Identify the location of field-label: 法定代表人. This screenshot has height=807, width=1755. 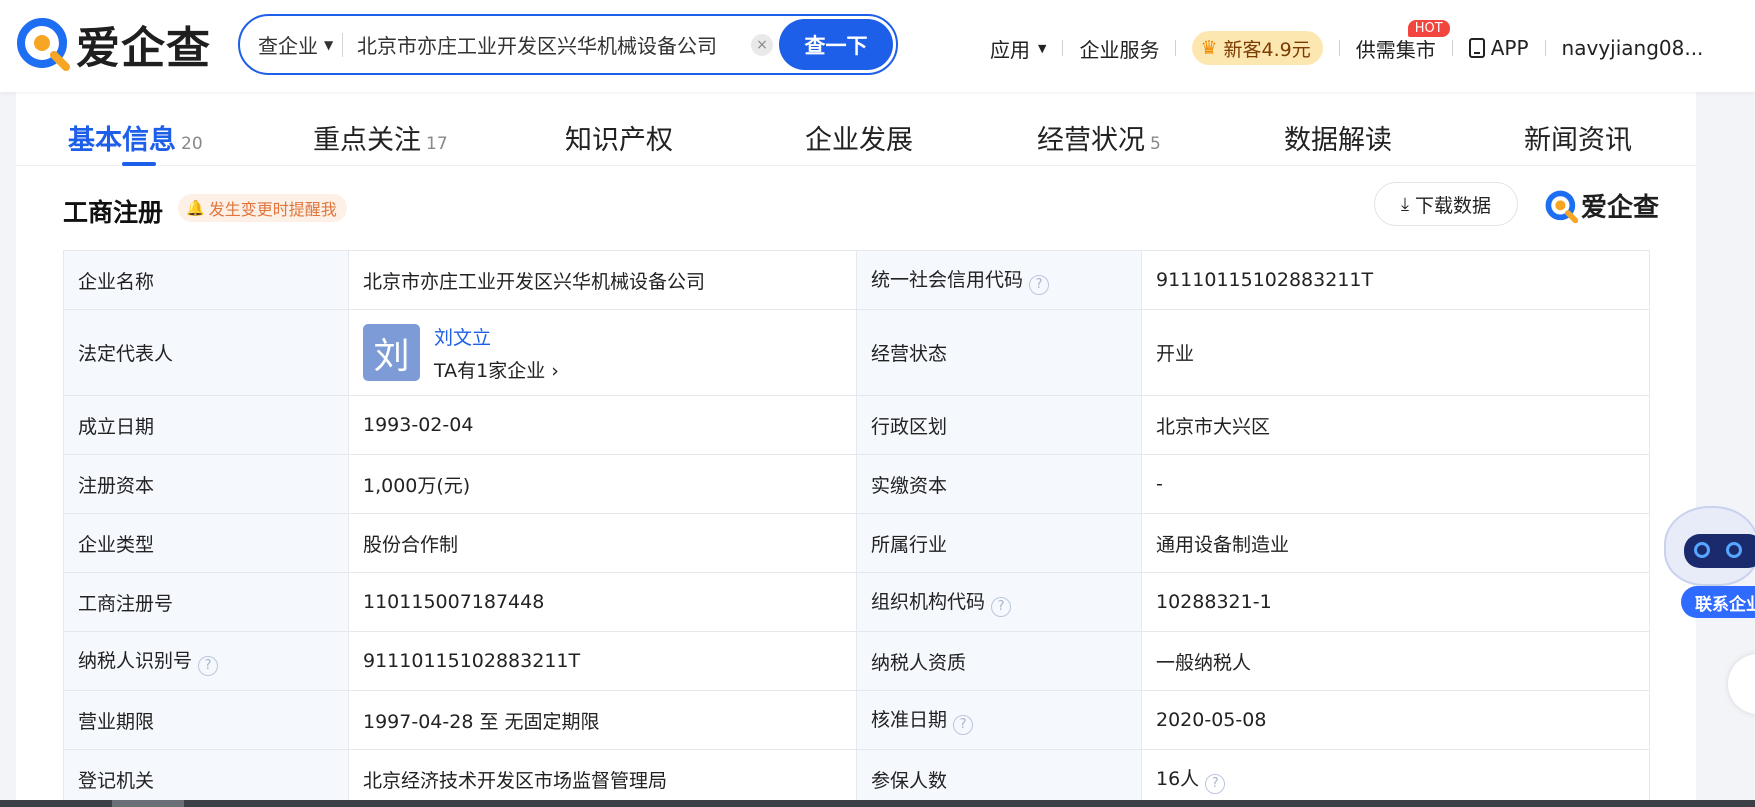
(206, 352).